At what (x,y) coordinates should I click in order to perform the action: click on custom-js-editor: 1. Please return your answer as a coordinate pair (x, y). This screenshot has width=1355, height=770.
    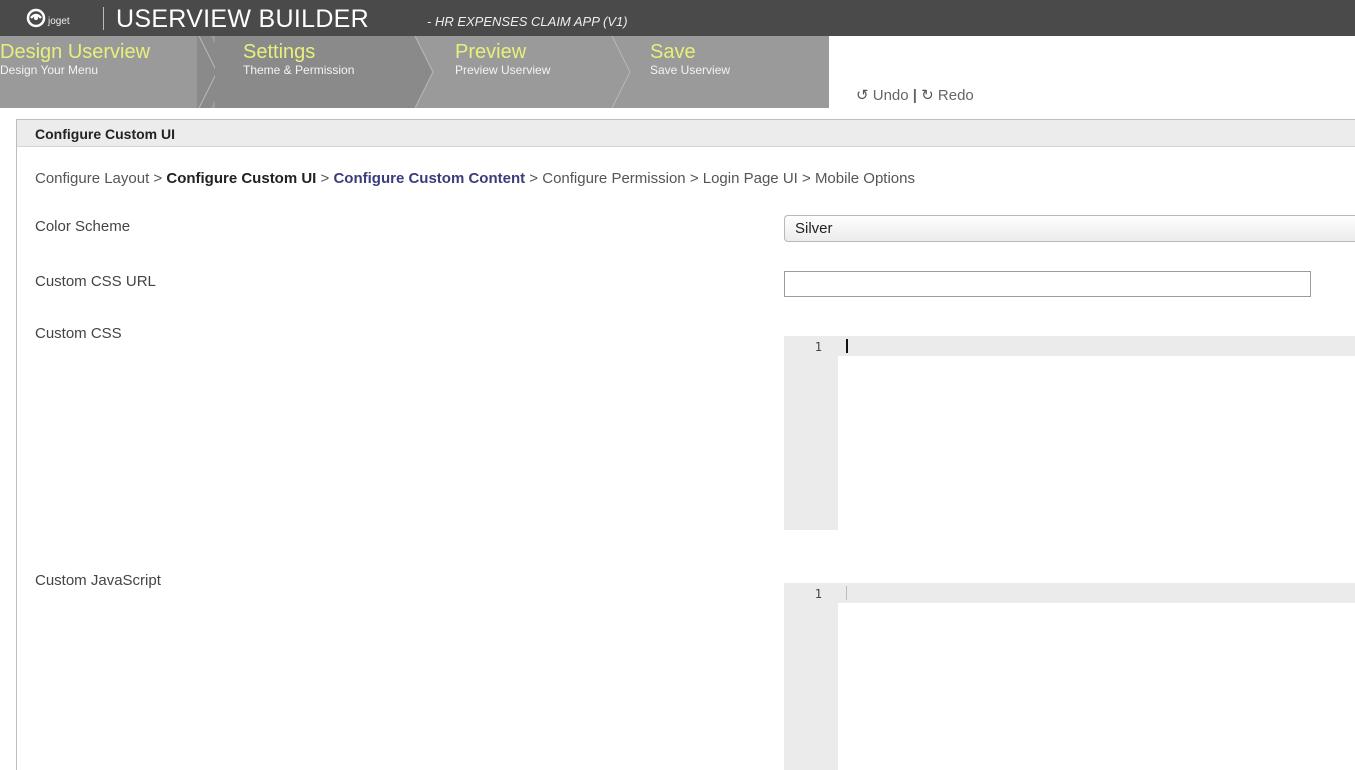
    Looking at the image, I should click on (1069, 676).